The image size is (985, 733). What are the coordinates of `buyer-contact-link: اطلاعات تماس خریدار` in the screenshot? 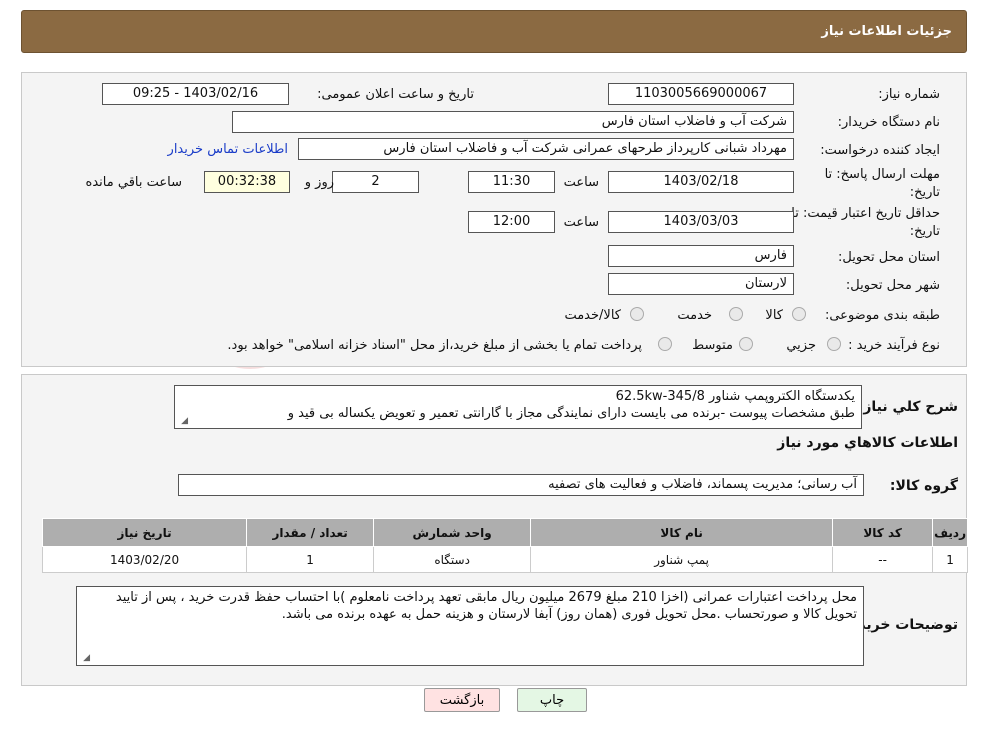 It's located at (228, 149).